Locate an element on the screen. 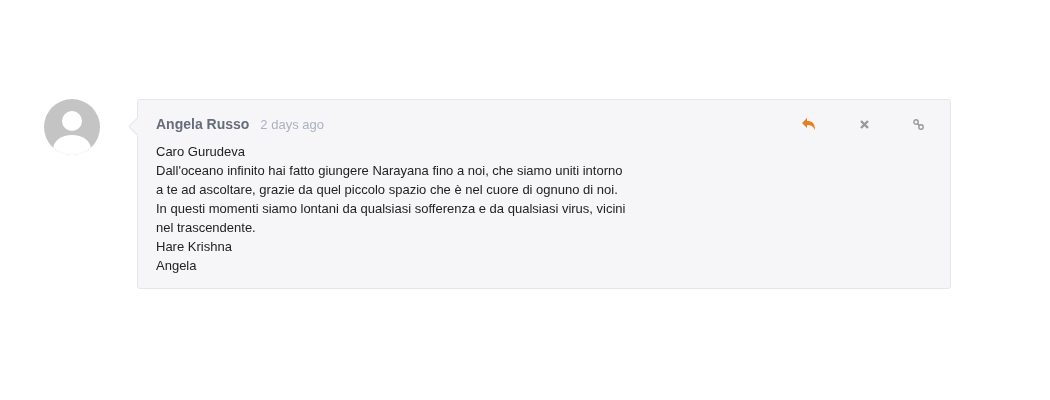 The image size is (1050, 400). author-name: Angela Russo is located at coordinates (203, 124).